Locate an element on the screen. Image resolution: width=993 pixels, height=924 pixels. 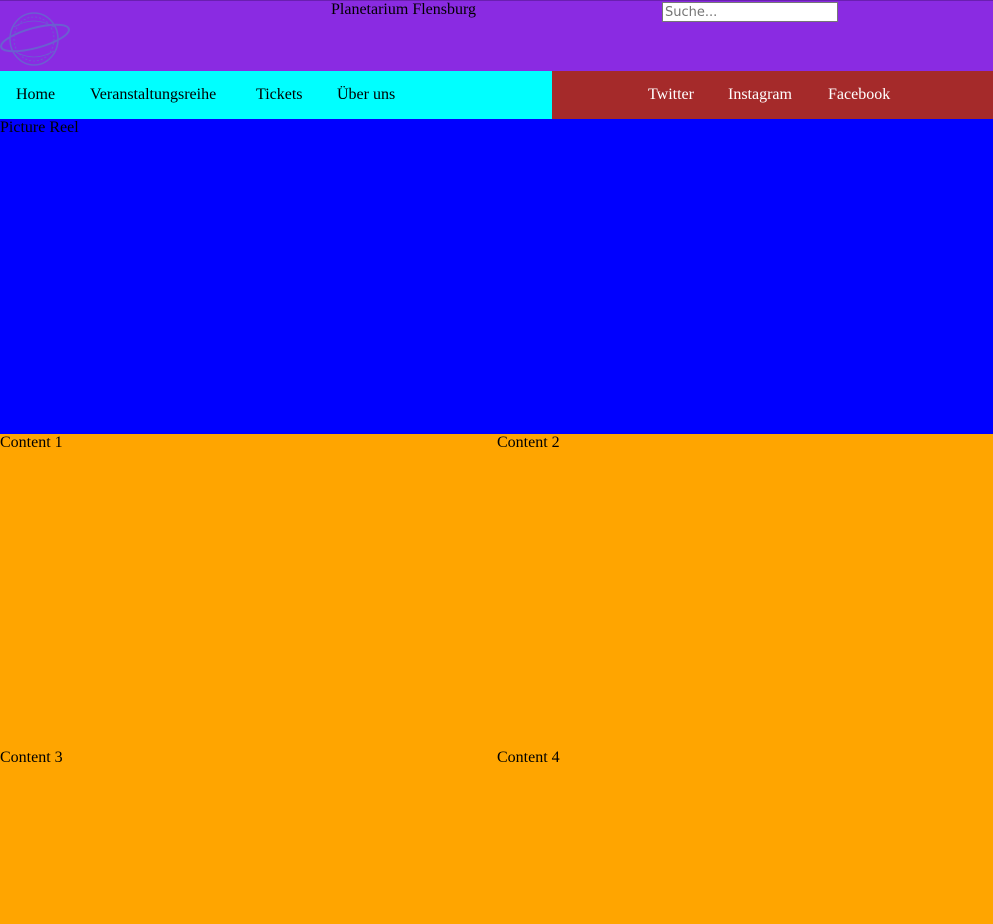
content-block-4: Content 4 is located at coordinates (745, 836).